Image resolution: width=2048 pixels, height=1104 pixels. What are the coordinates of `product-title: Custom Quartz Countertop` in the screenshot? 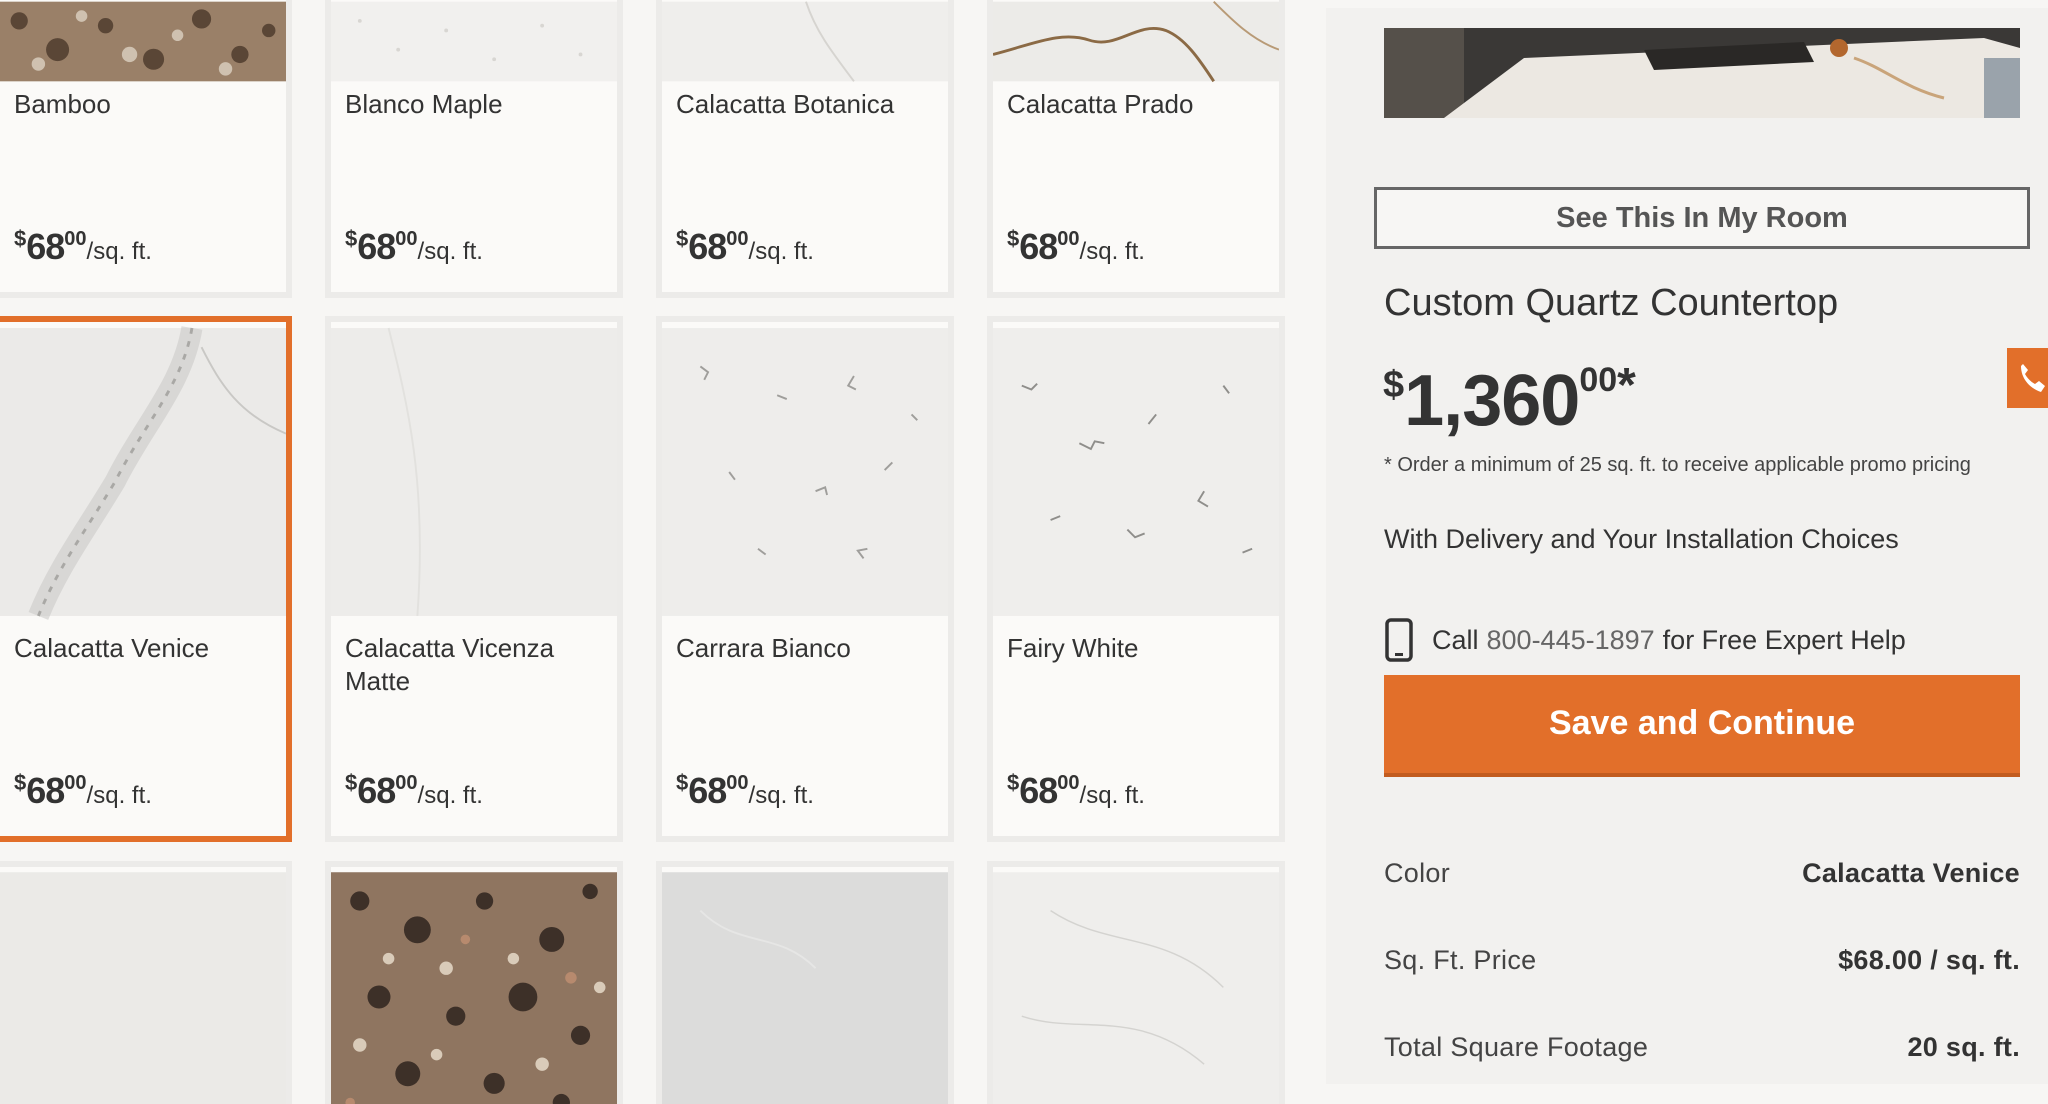 It's located at (1611, 303).